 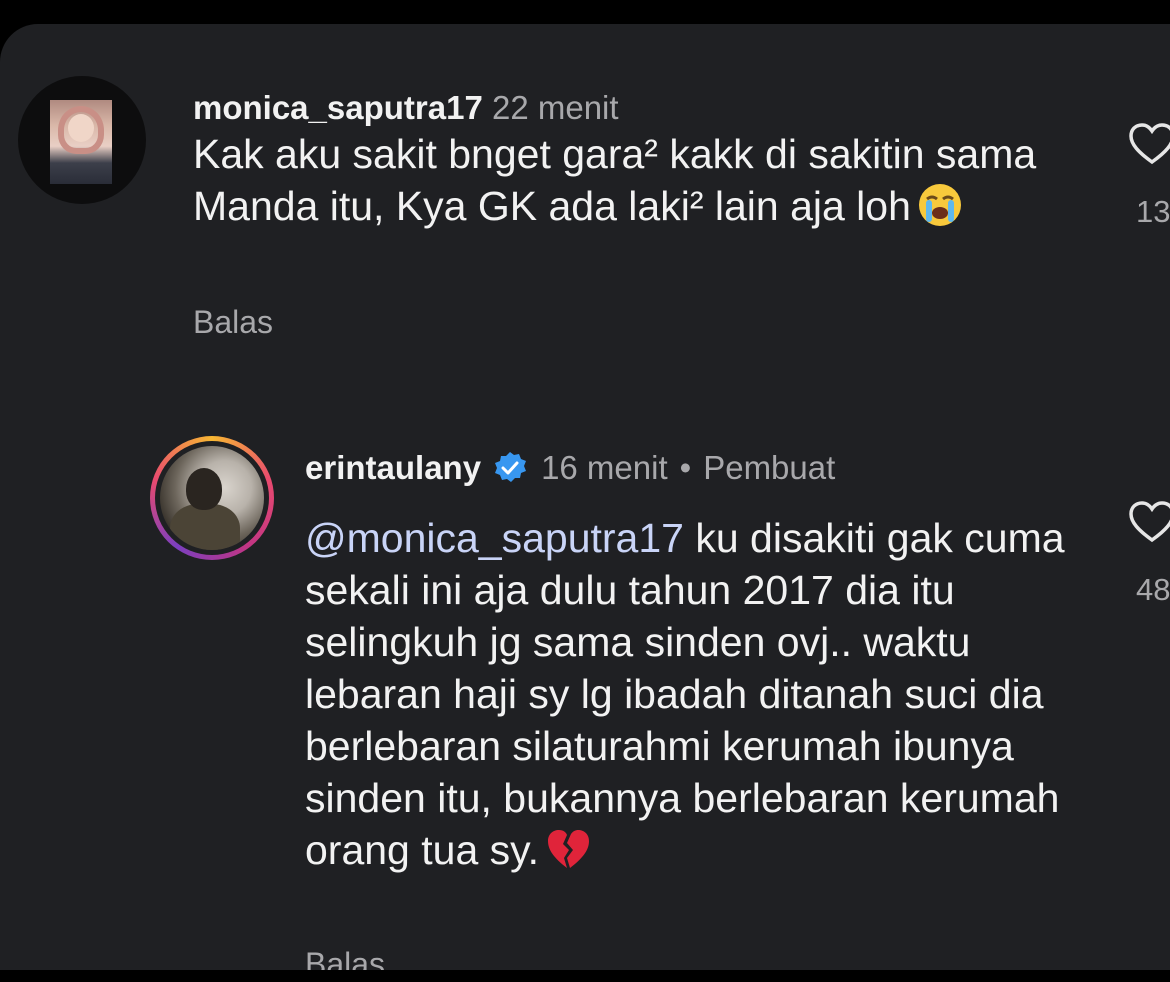 I want to click on avatar-story-ring, so click(x=212, y=498).